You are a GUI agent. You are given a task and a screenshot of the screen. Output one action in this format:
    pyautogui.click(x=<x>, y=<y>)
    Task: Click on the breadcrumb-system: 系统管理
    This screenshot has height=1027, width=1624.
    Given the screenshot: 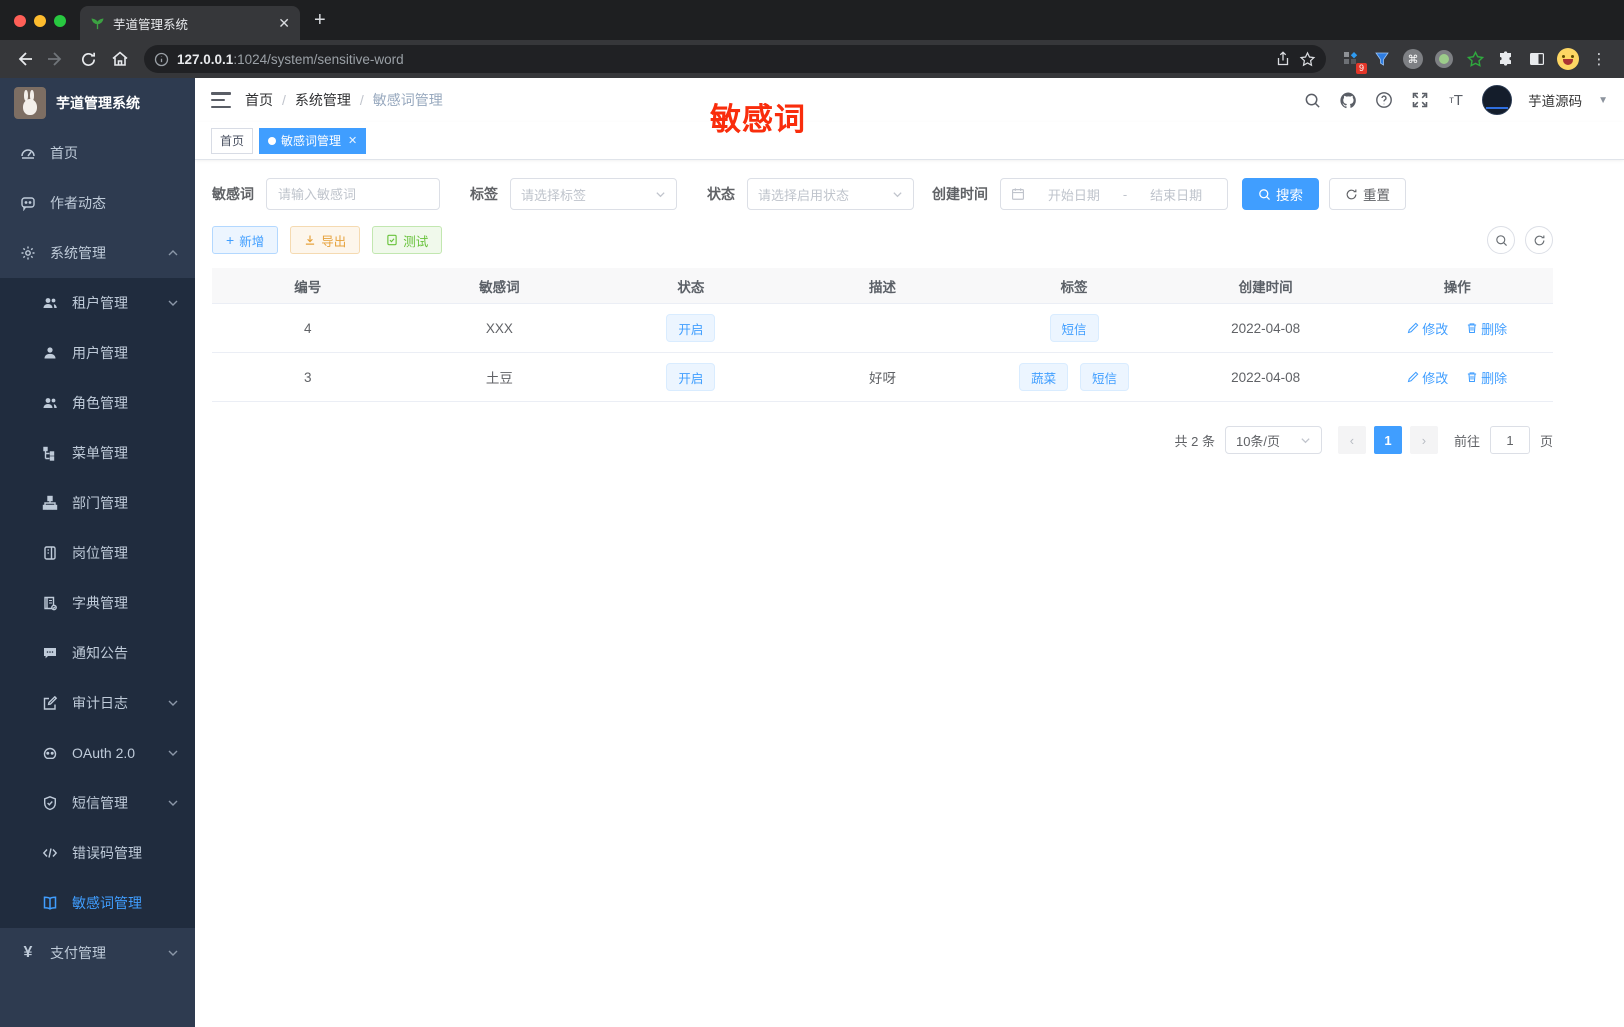 What is the action you would take?
    pyautogui.click(x=323, y=100)
    